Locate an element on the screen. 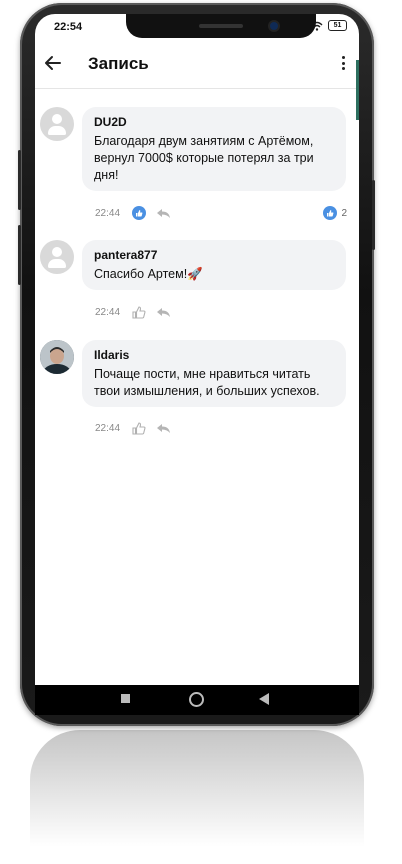 The width and height of the screenshot is (402, 864). recents-button is located at coordinates (125, 698).